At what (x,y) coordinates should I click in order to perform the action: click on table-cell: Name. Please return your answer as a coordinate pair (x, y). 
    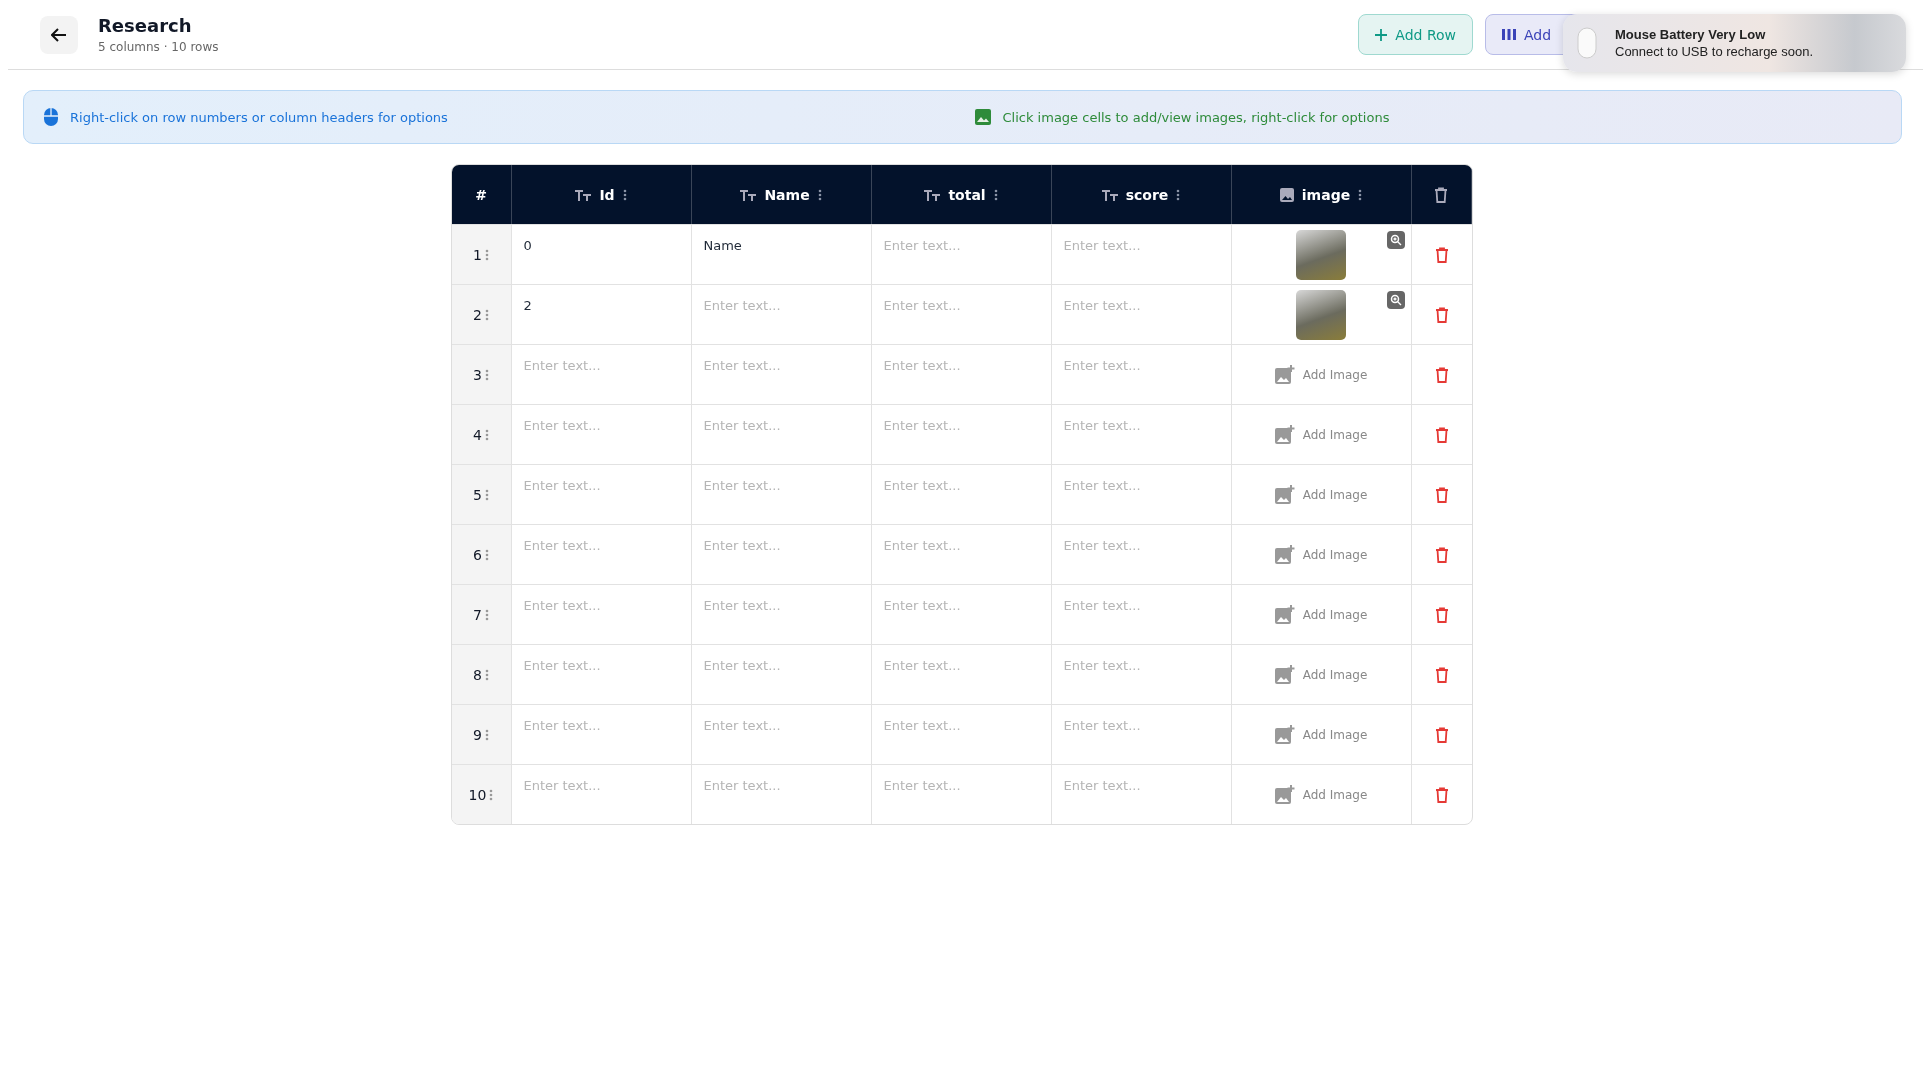
    Looking at the image, I should click on (781, 254).